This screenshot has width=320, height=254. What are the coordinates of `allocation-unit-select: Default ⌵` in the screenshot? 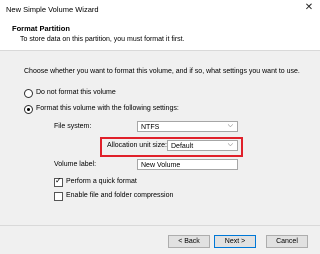 It's located at (202, 145).